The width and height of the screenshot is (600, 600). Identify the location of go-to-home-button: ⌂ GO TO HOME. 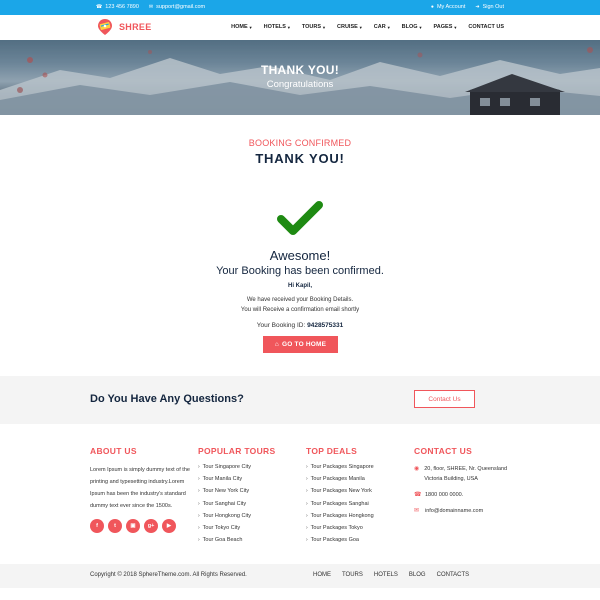
(300, 344).